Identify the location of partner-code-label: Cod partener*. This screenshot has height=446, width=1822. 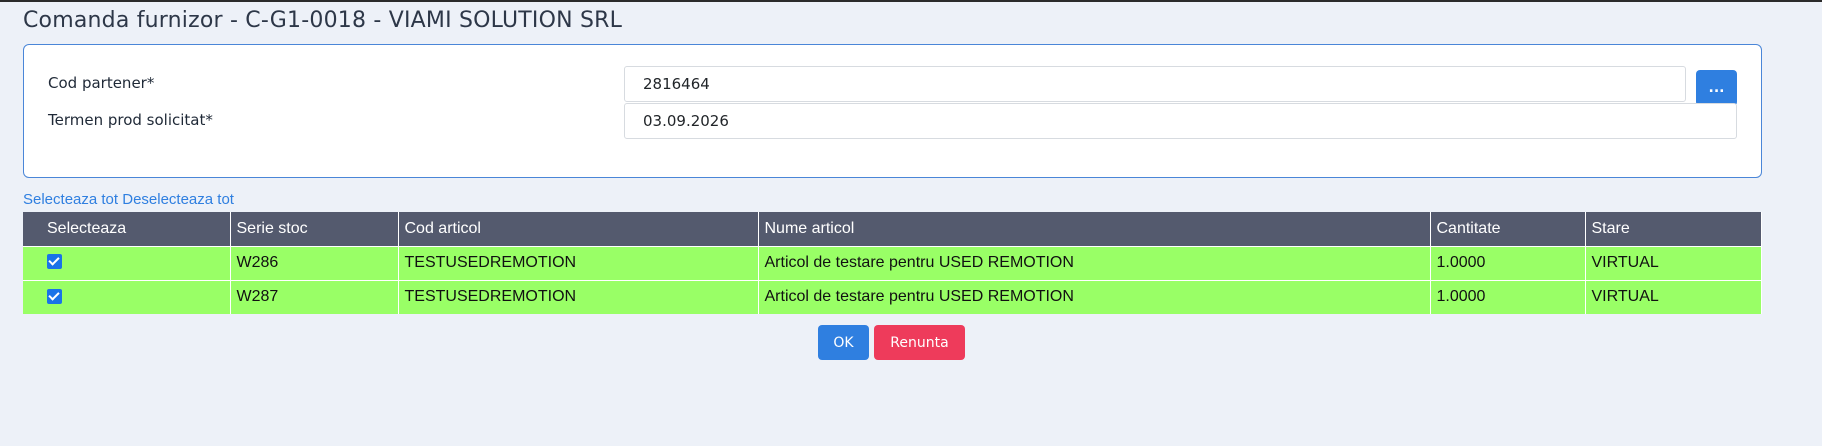
(101, 83).